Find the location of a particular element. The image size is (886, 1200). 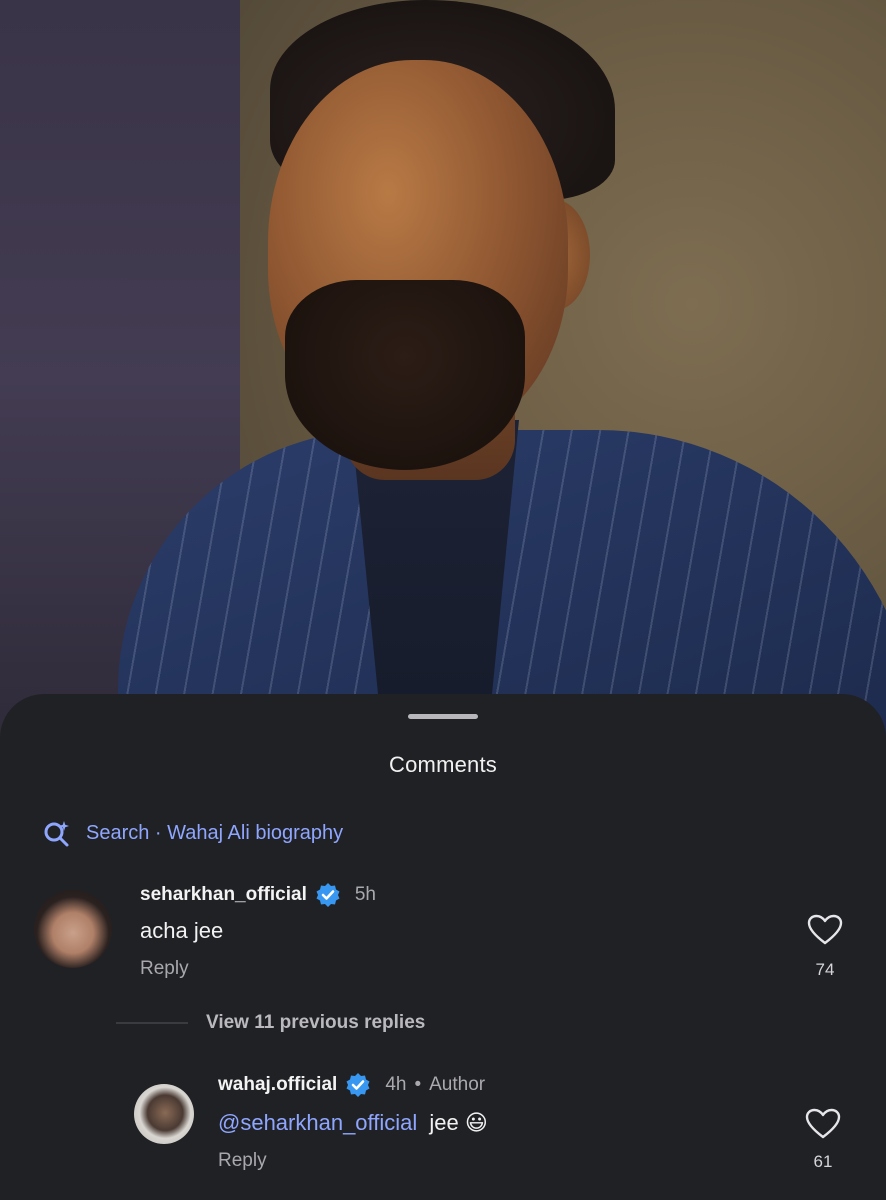

replies-divider is located at coordinates (152, 1023).